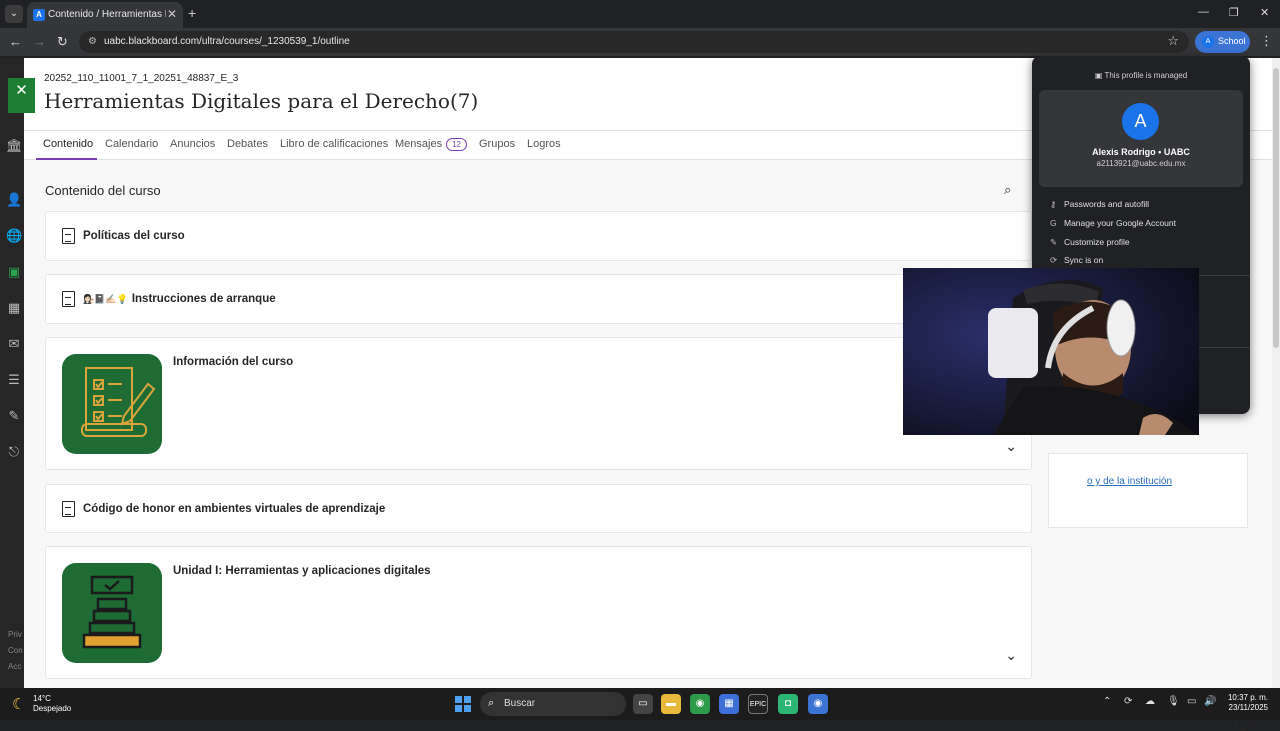 The height and width of the screenshot is (731, 1280). What do you see at coordinates (758, 704) in the screenshot?
I see `epic-games-icon: EPIC` at bounding box center [758, 704].